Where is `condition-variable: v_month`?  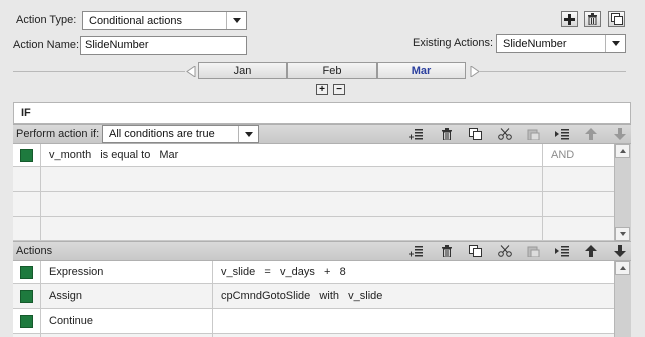 condition-variable: v_month is located at coordinates (70, 155).